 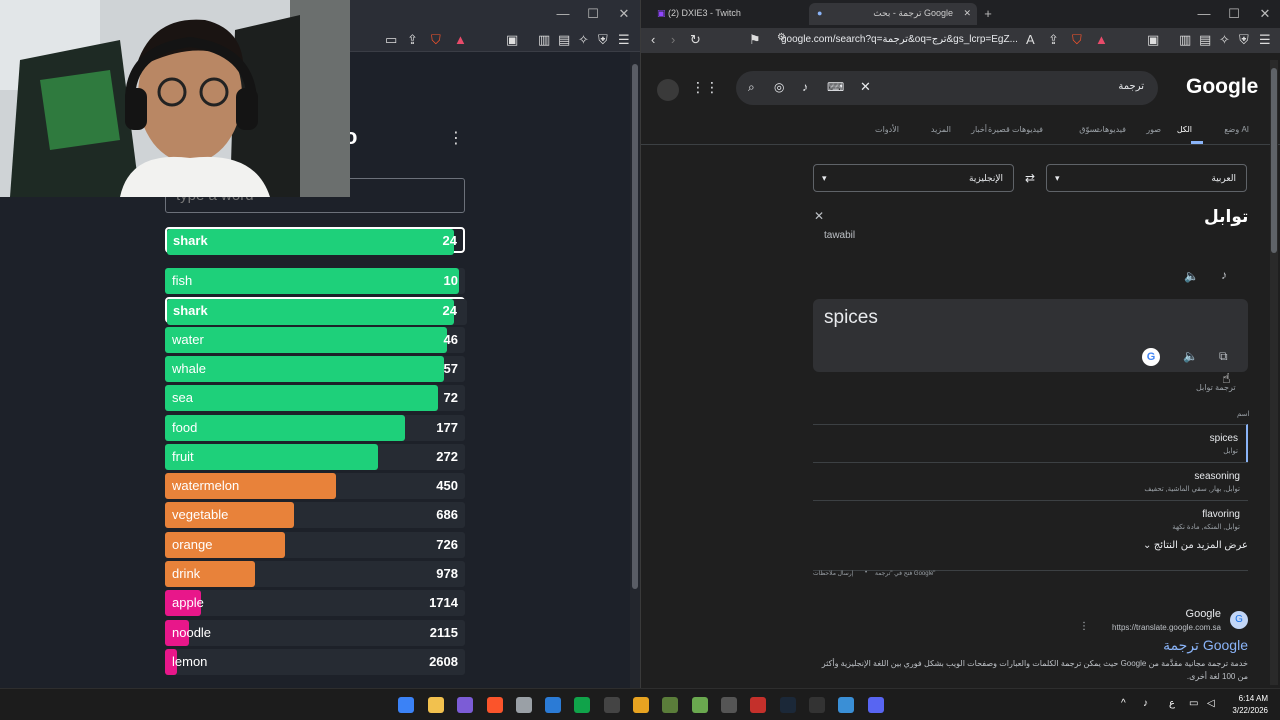 What do you see at coordinates (788, 705) in the screenshot?
I see `steam-icon` at bounding box center [788, 705].